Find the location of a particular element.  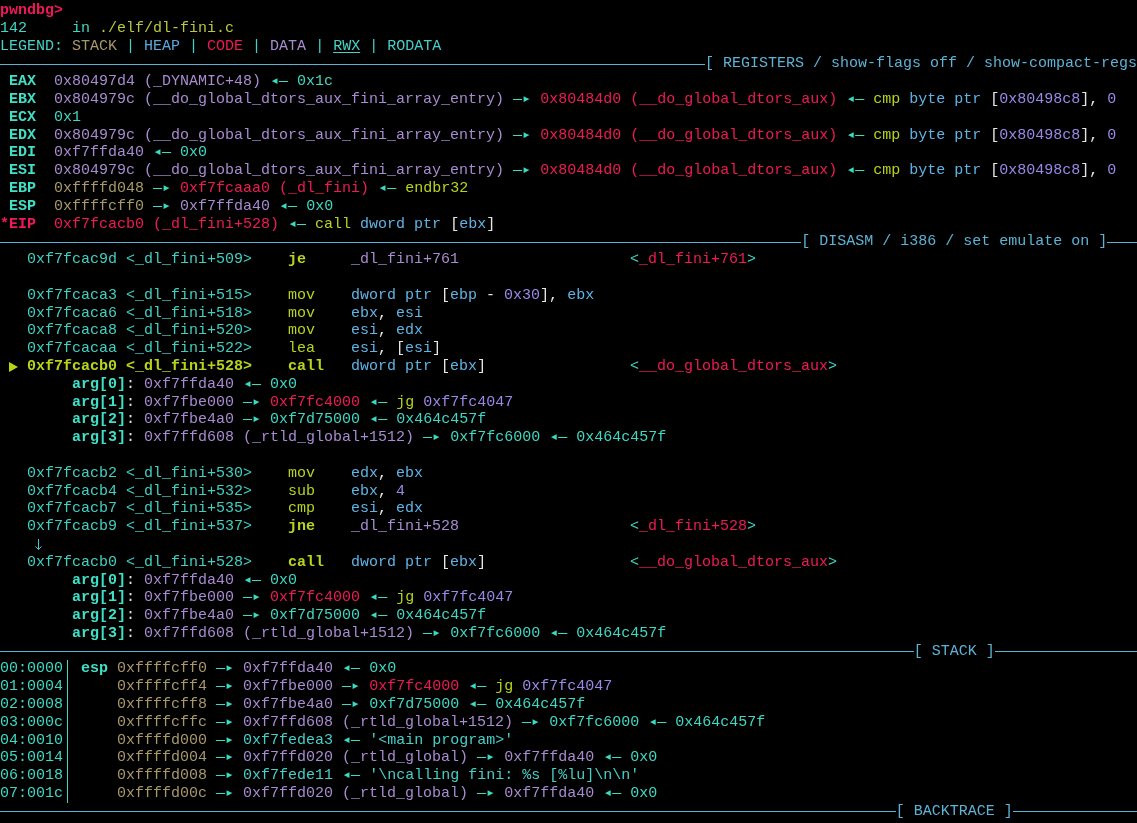

instruction-symbol: <_dl_fini+537> is located at coordinates (189, 527).